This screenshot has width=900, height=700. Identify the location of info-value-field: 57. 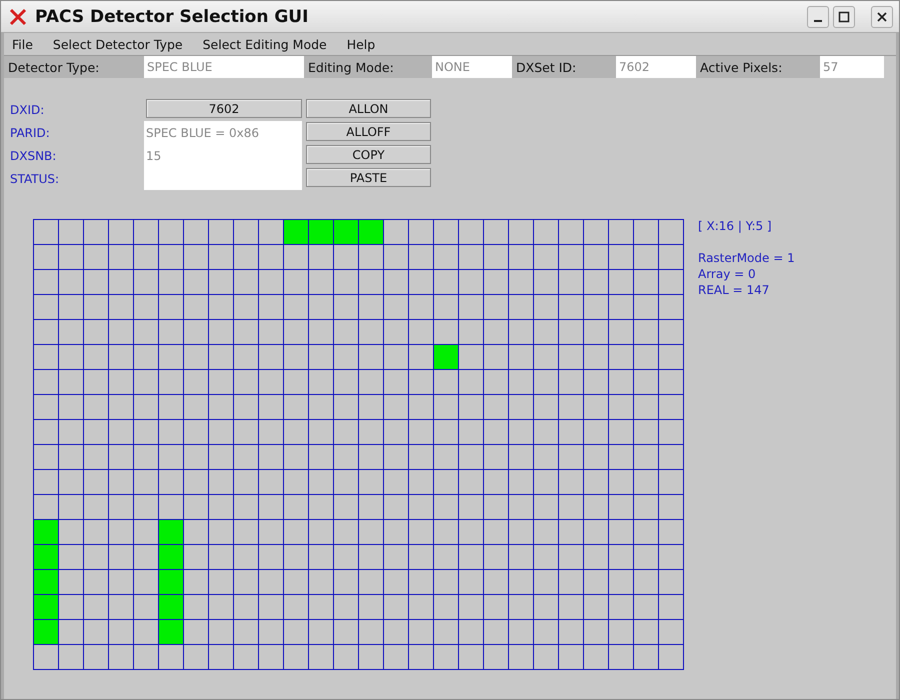
(852, 67).